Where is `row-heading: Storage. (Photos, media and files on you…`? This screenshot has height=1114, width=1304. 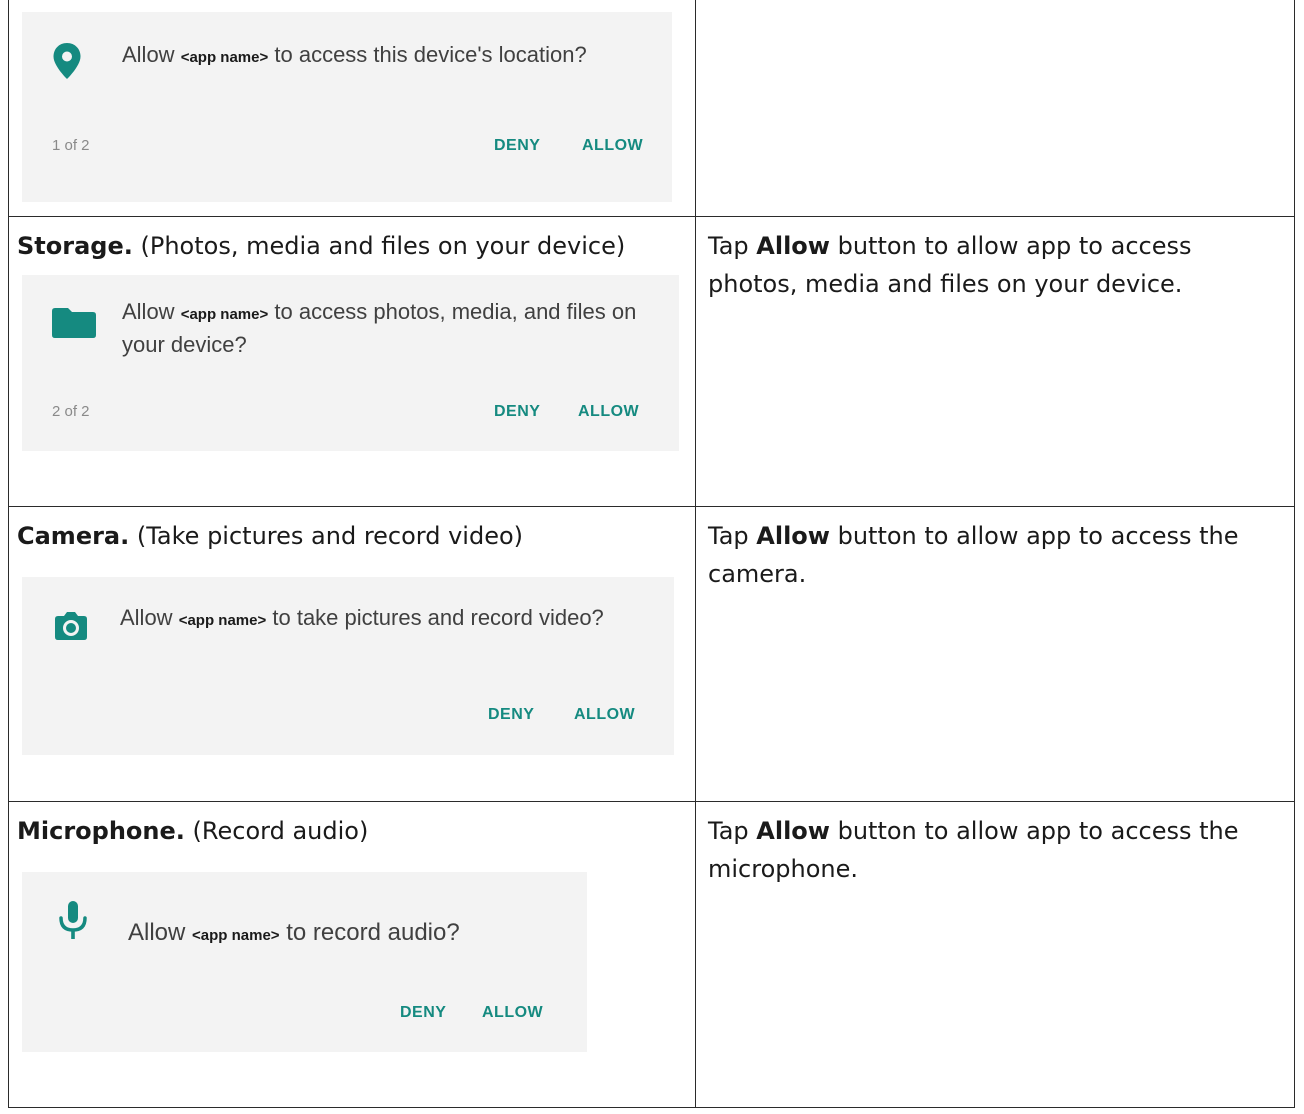
row-heading: Storage. (Photos, media and files on you… is located at coordinates (321, 246).